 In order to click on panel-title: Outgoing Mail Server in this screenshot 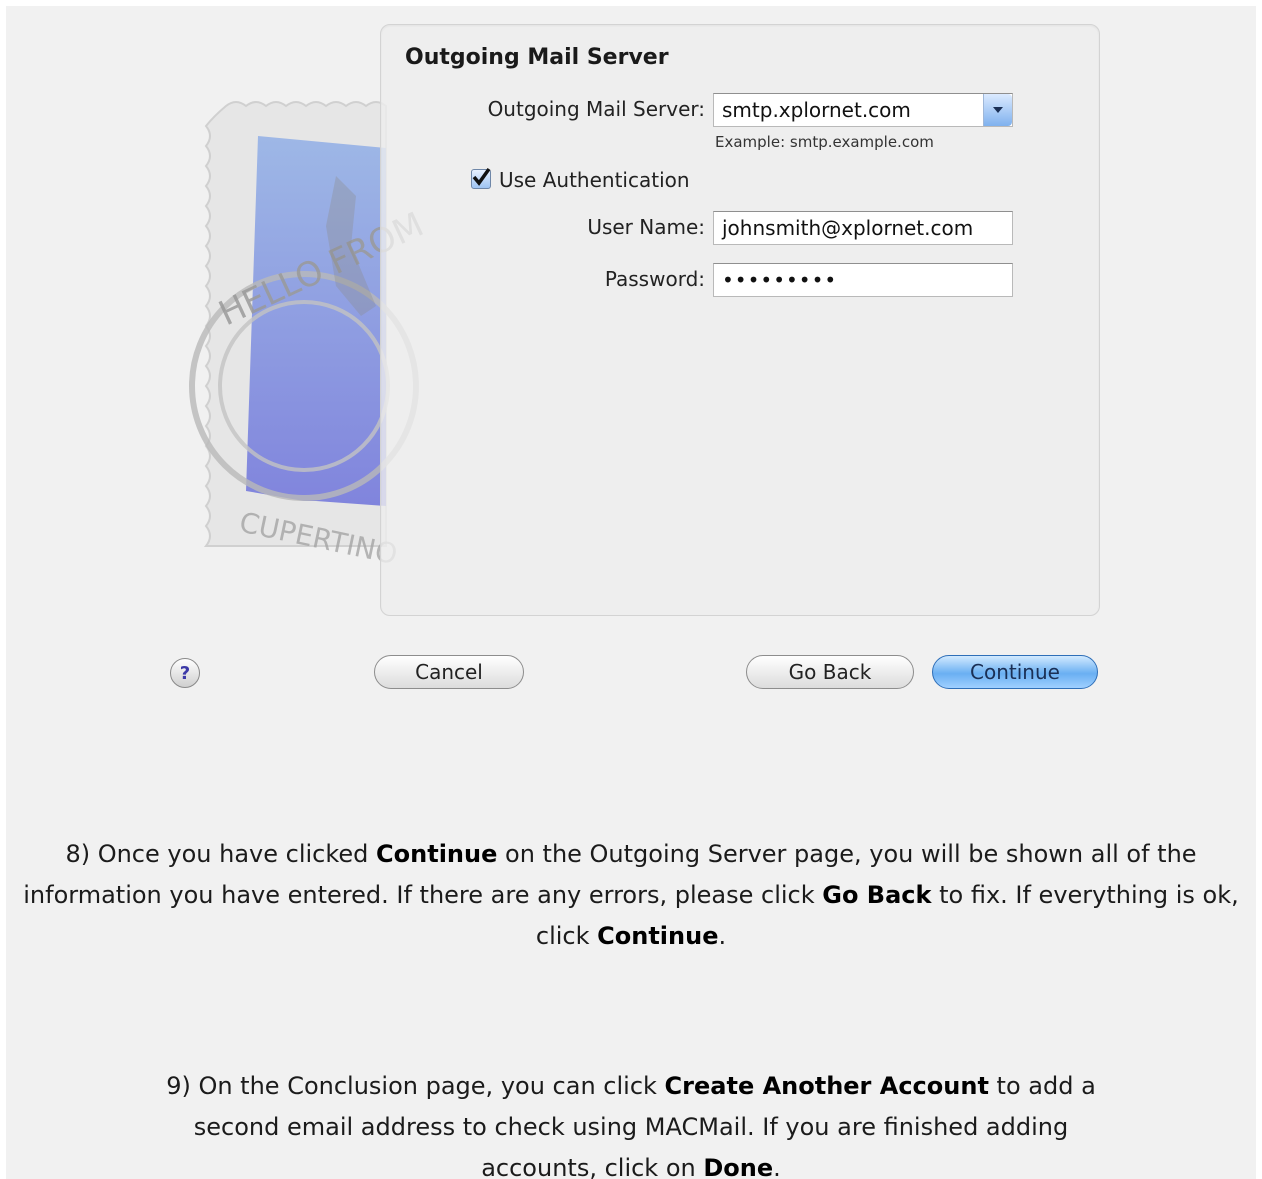, I will do `click(537, 57)`.